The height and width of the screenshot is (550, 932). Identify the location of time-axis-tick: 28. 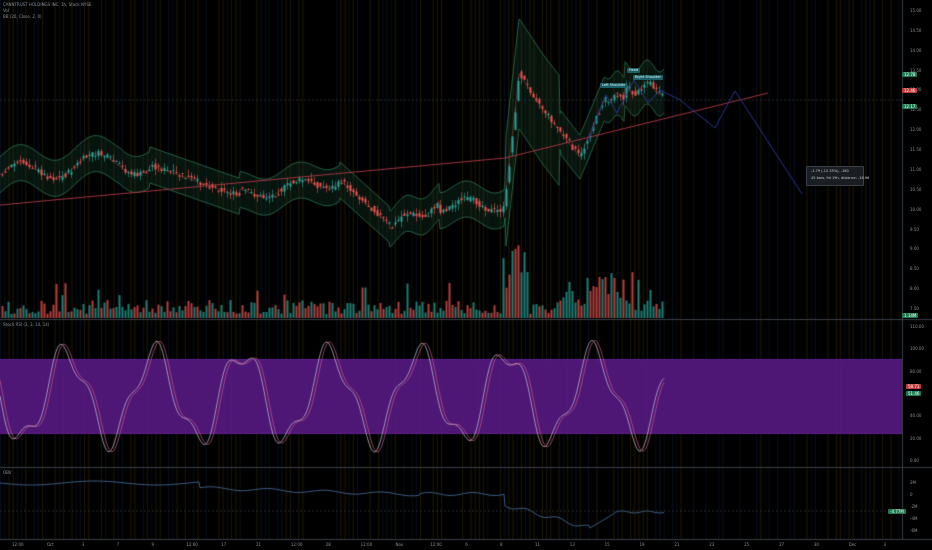
(328, 544).